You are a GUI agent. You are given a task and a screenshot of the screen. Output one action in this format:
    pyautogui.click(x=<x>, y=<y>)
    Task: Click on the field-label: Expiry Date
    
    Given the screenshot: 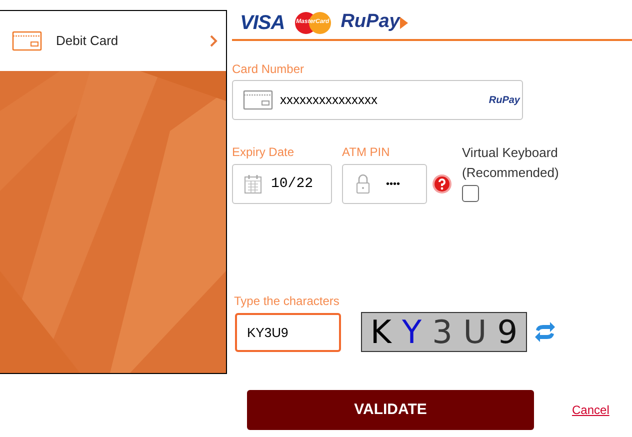 What is the action you would take?
    pyautogui.click(x=264, y=152)
    